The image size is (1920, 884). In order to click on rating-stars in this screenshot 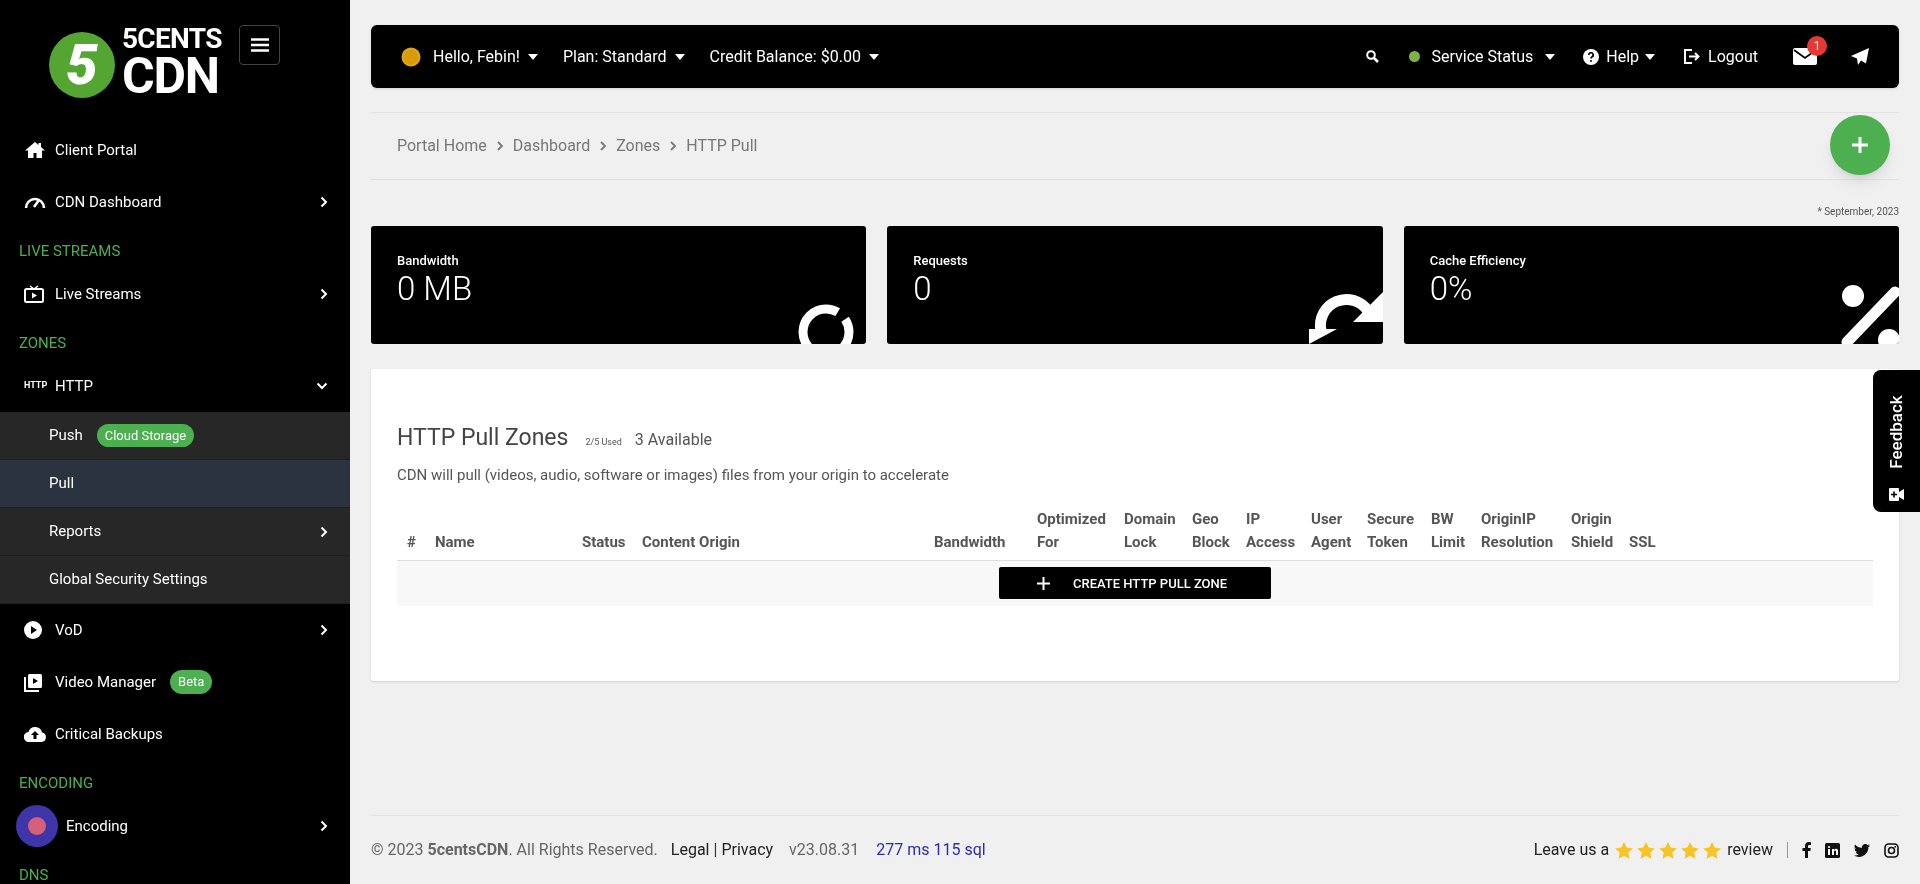, I will do `click(1668, 850)`.